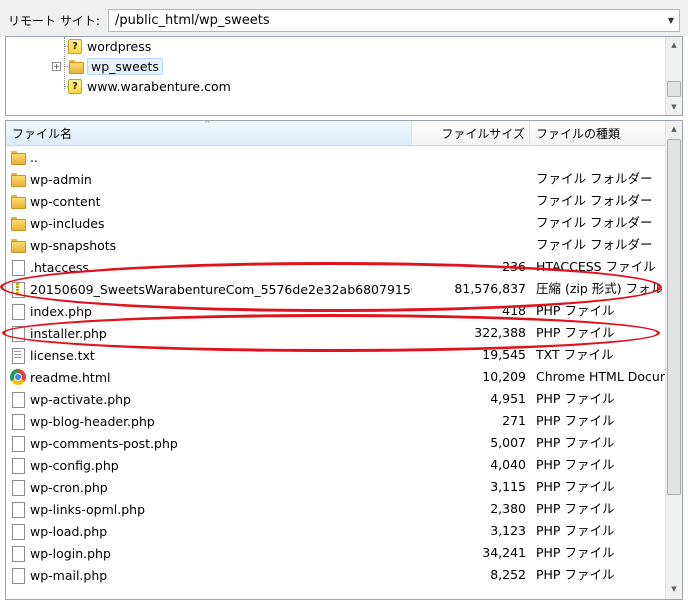  What do you see at coordinates (211, 201) in the screenshot?
I see `file-name-cell: wp-content` at bounding box center [211, 201].